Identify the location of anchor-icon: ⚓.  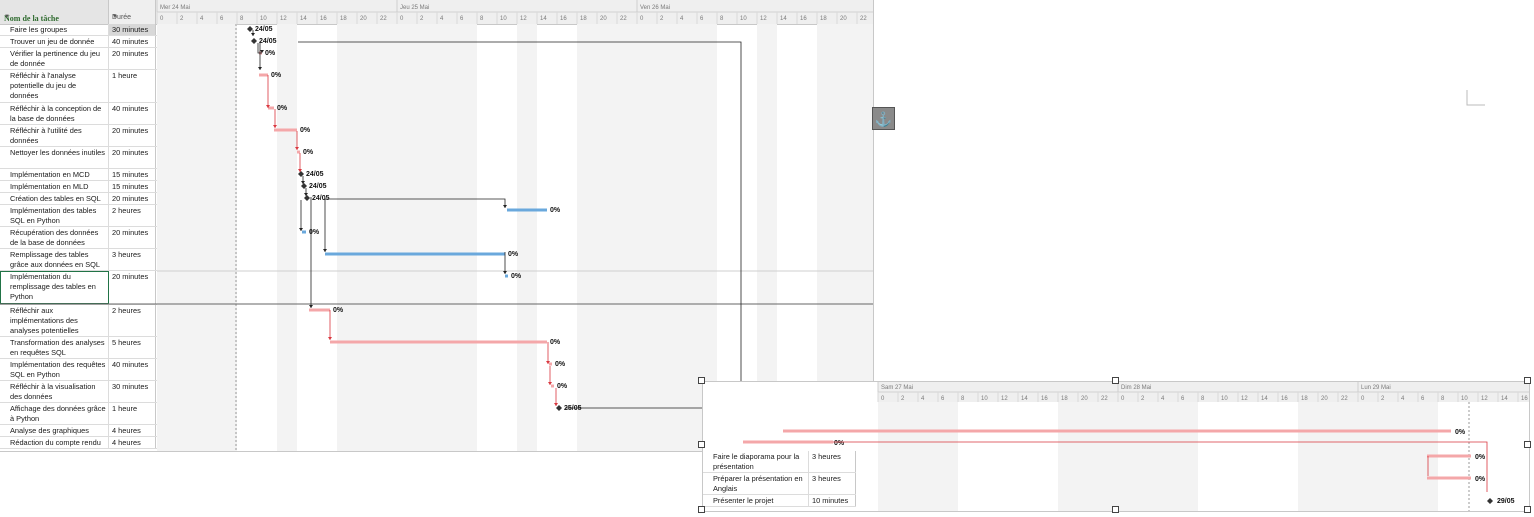
(883, 118).